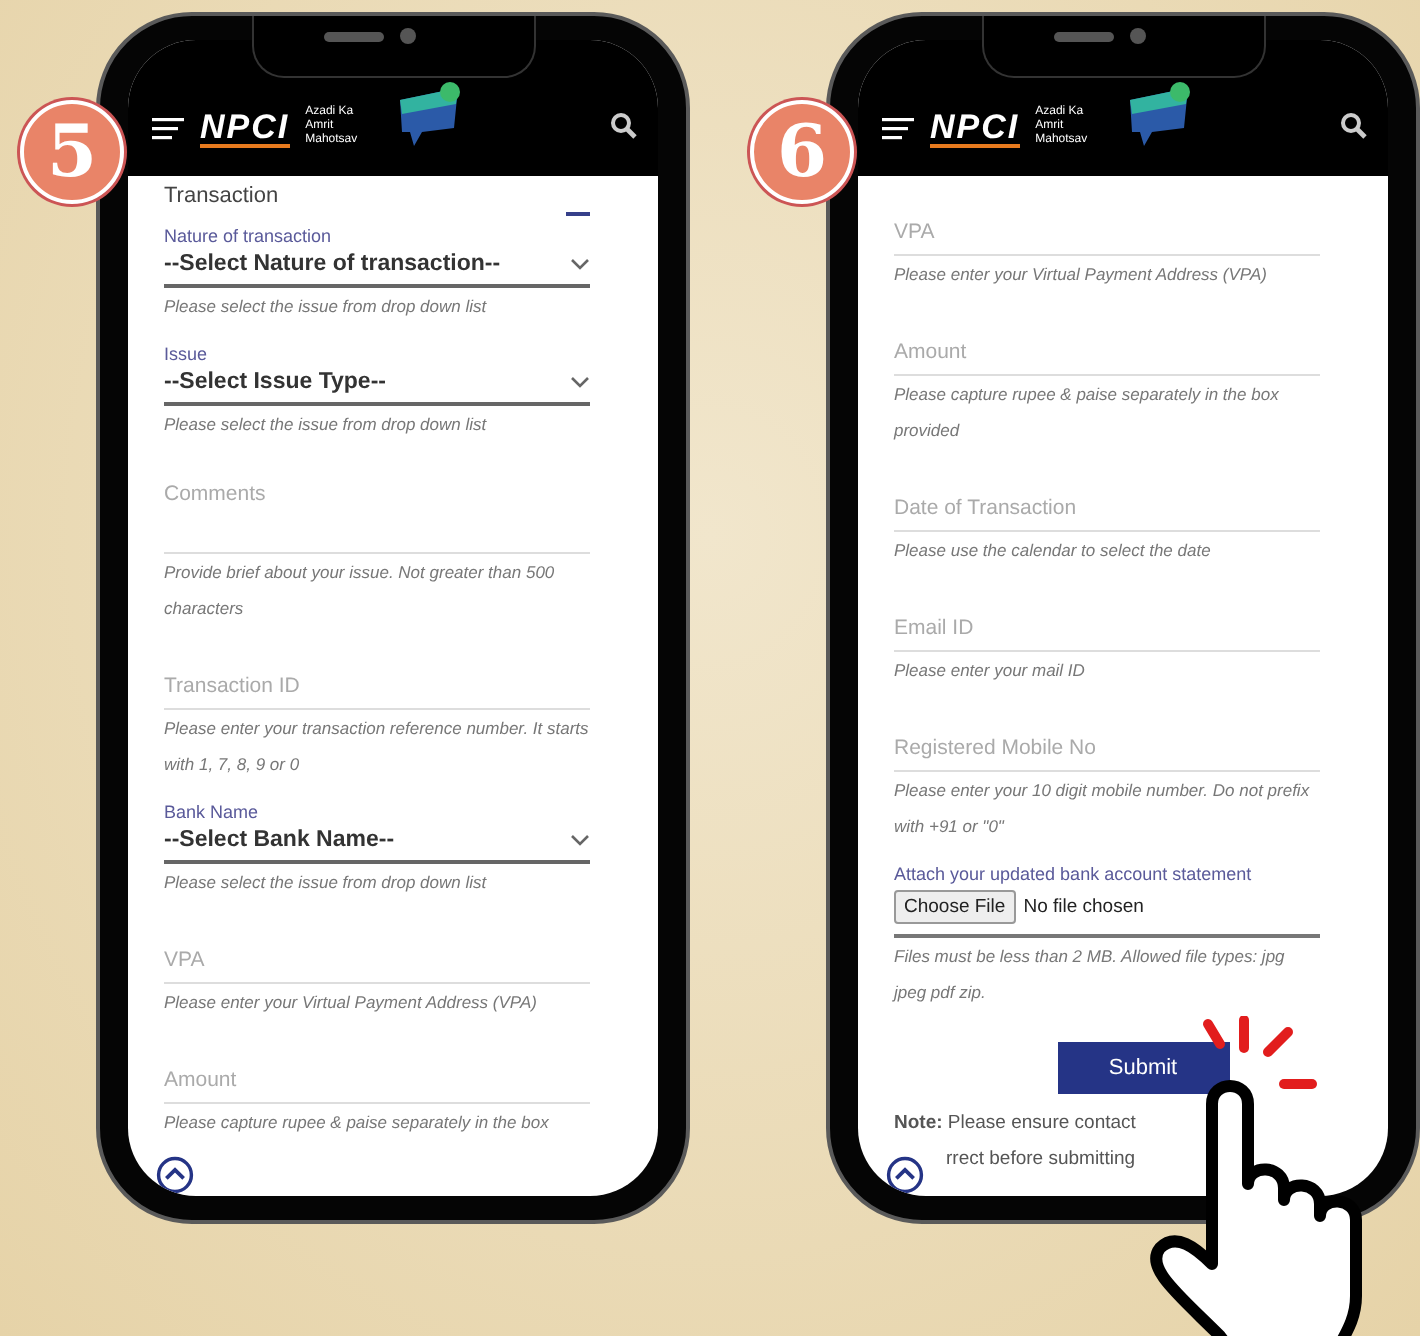 Image resolution: width=1420 pixels, height=1336 pixels. I want to click on minus-icon, so click(578, 214).